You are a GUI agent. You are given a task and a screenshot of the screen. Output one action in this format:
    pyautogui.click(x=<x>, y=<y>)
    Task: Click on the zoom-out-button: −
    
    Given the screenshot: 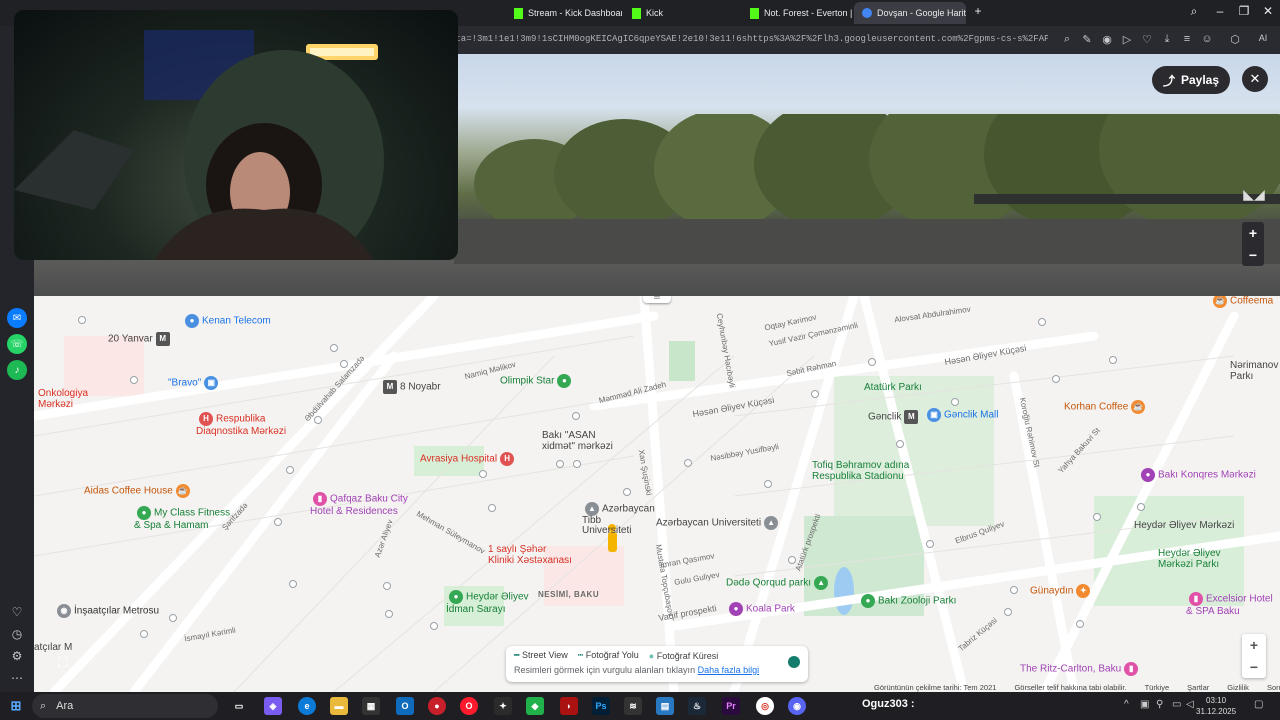 What is the action you would take?
    pyautogui.click(x=1253, y=255)
    